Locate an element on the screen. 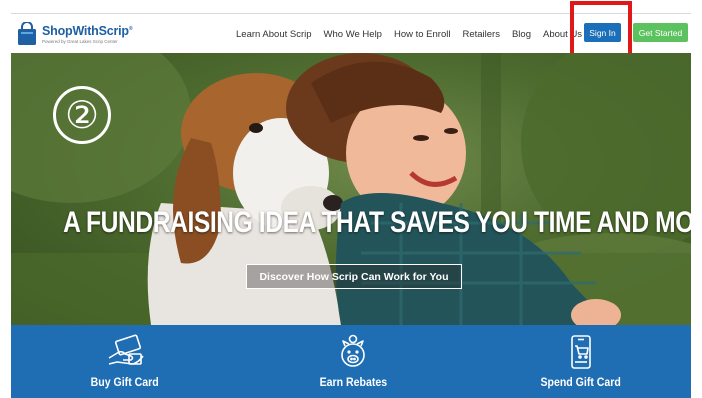 Image resolution: width=702 pixels, height=398 pixels. shopping-bag-icon is located at coordinates (27, 33).